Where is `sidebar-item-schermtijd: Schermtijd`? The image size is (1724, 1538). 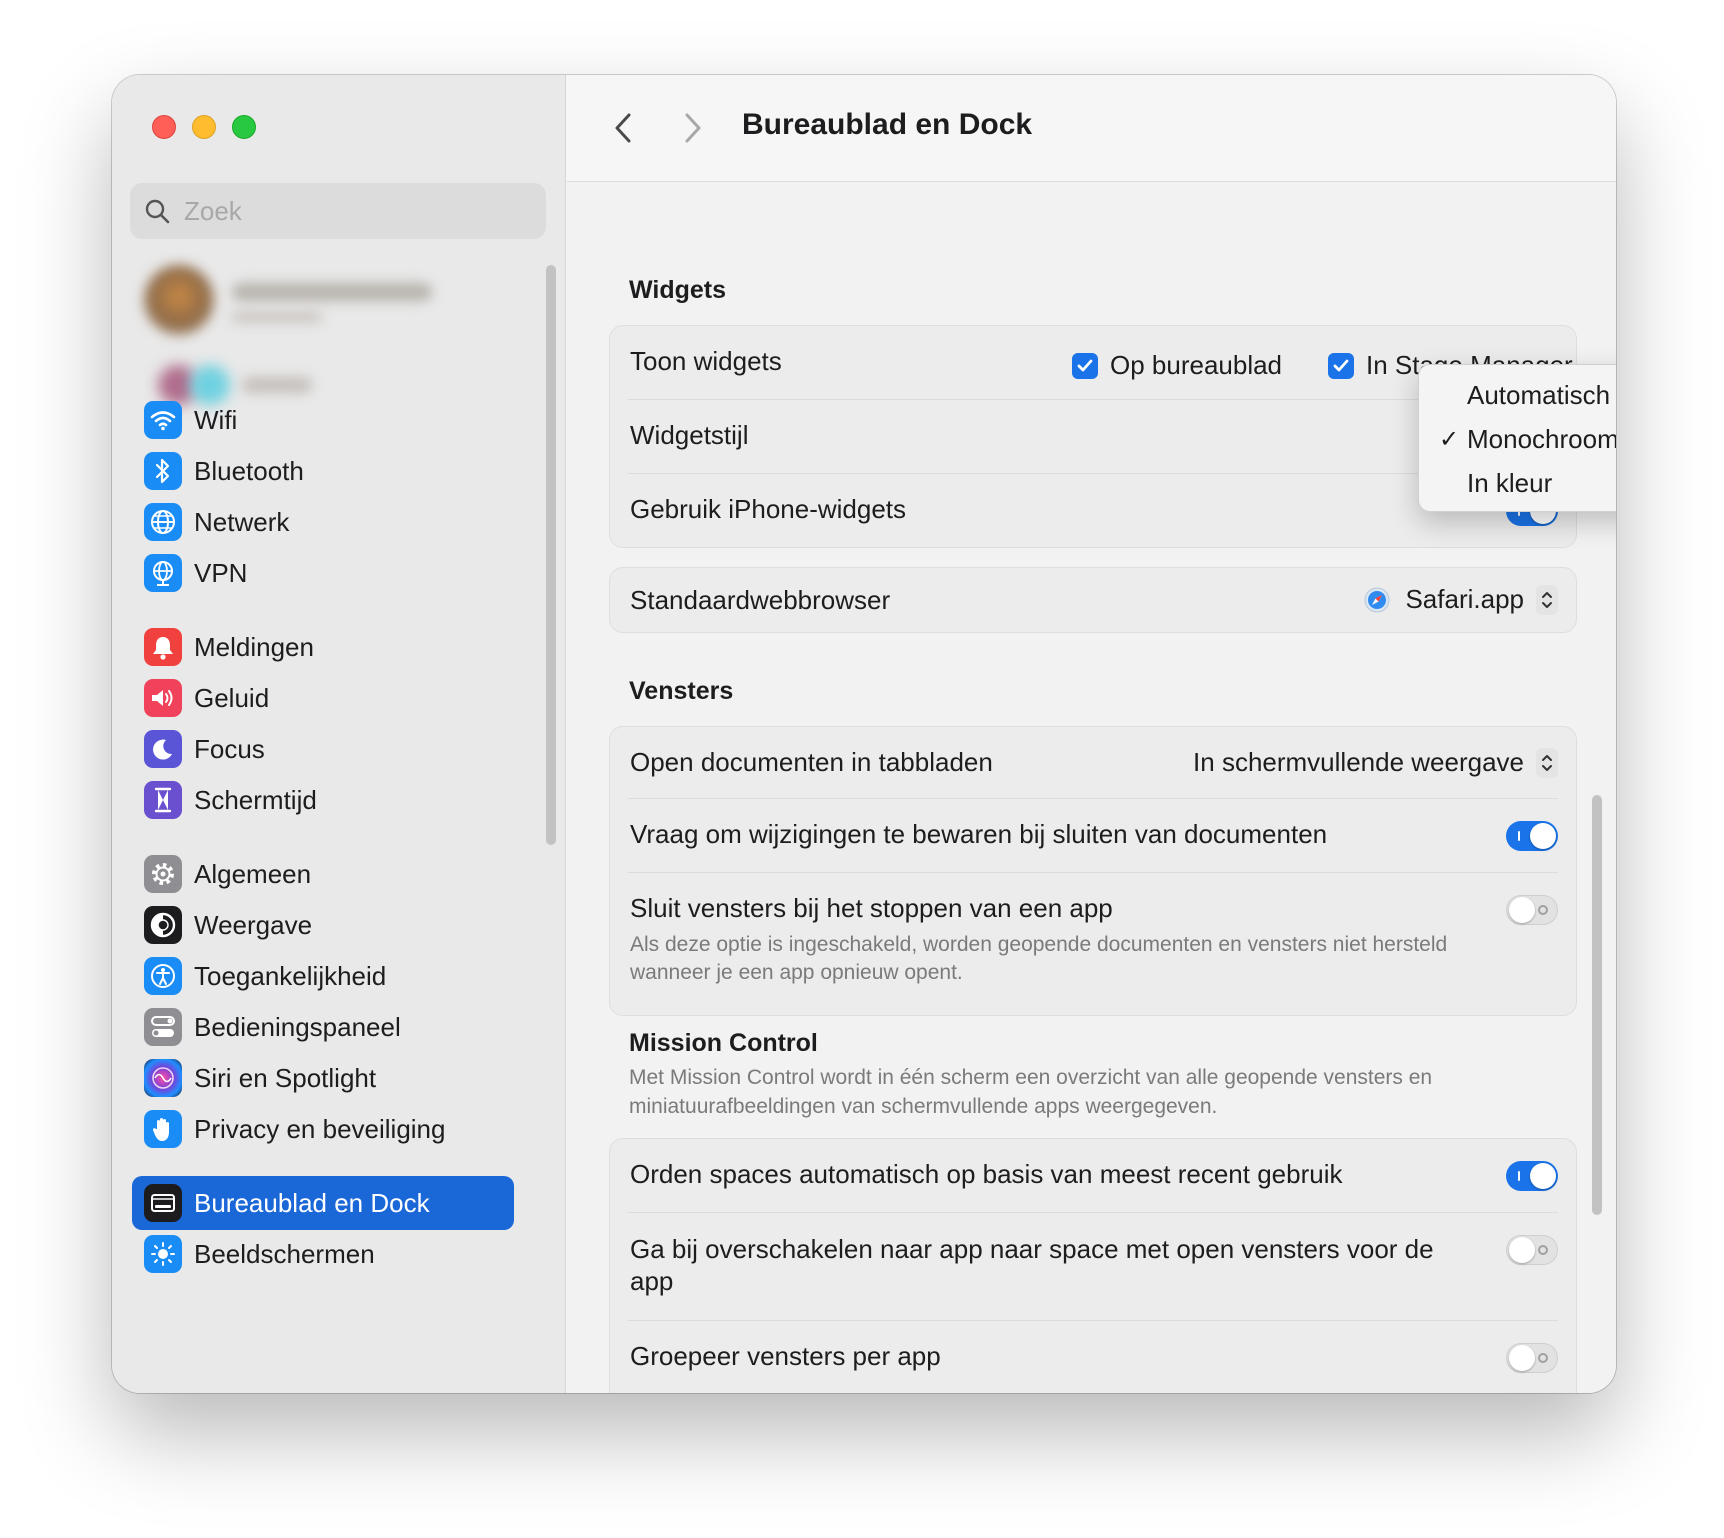 sidebar-item-schermtijd: Schermtijd is located at coordinates (323, 800).